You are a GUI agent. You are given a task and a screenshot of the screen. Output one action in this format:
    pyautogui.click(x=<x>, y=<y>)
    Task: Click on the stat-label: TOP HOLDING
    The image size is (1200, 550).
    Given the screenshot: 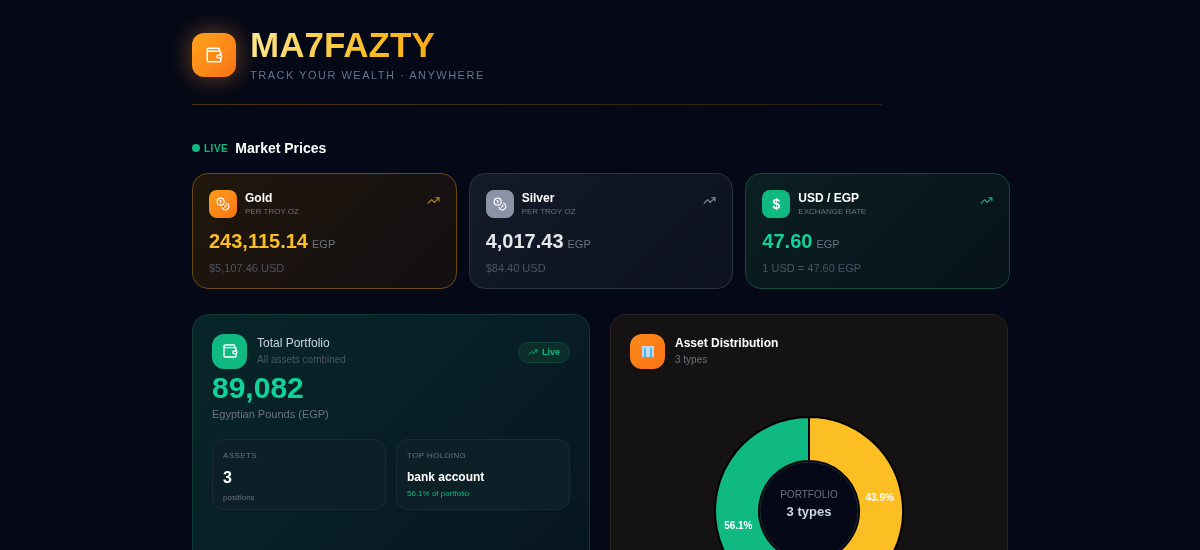 What is the action you would take?
    pyautogui.click(x=437, y=456)
    